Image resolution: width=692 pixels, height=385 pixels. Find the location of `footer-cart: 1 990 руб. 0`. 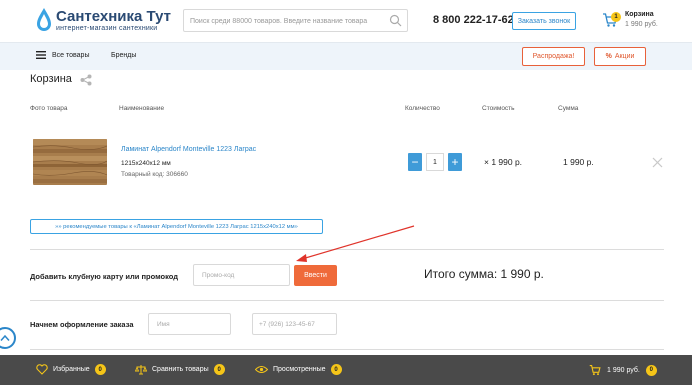

footer-cart: 1 990 руб. 0 is located at coordinates (623, 370).